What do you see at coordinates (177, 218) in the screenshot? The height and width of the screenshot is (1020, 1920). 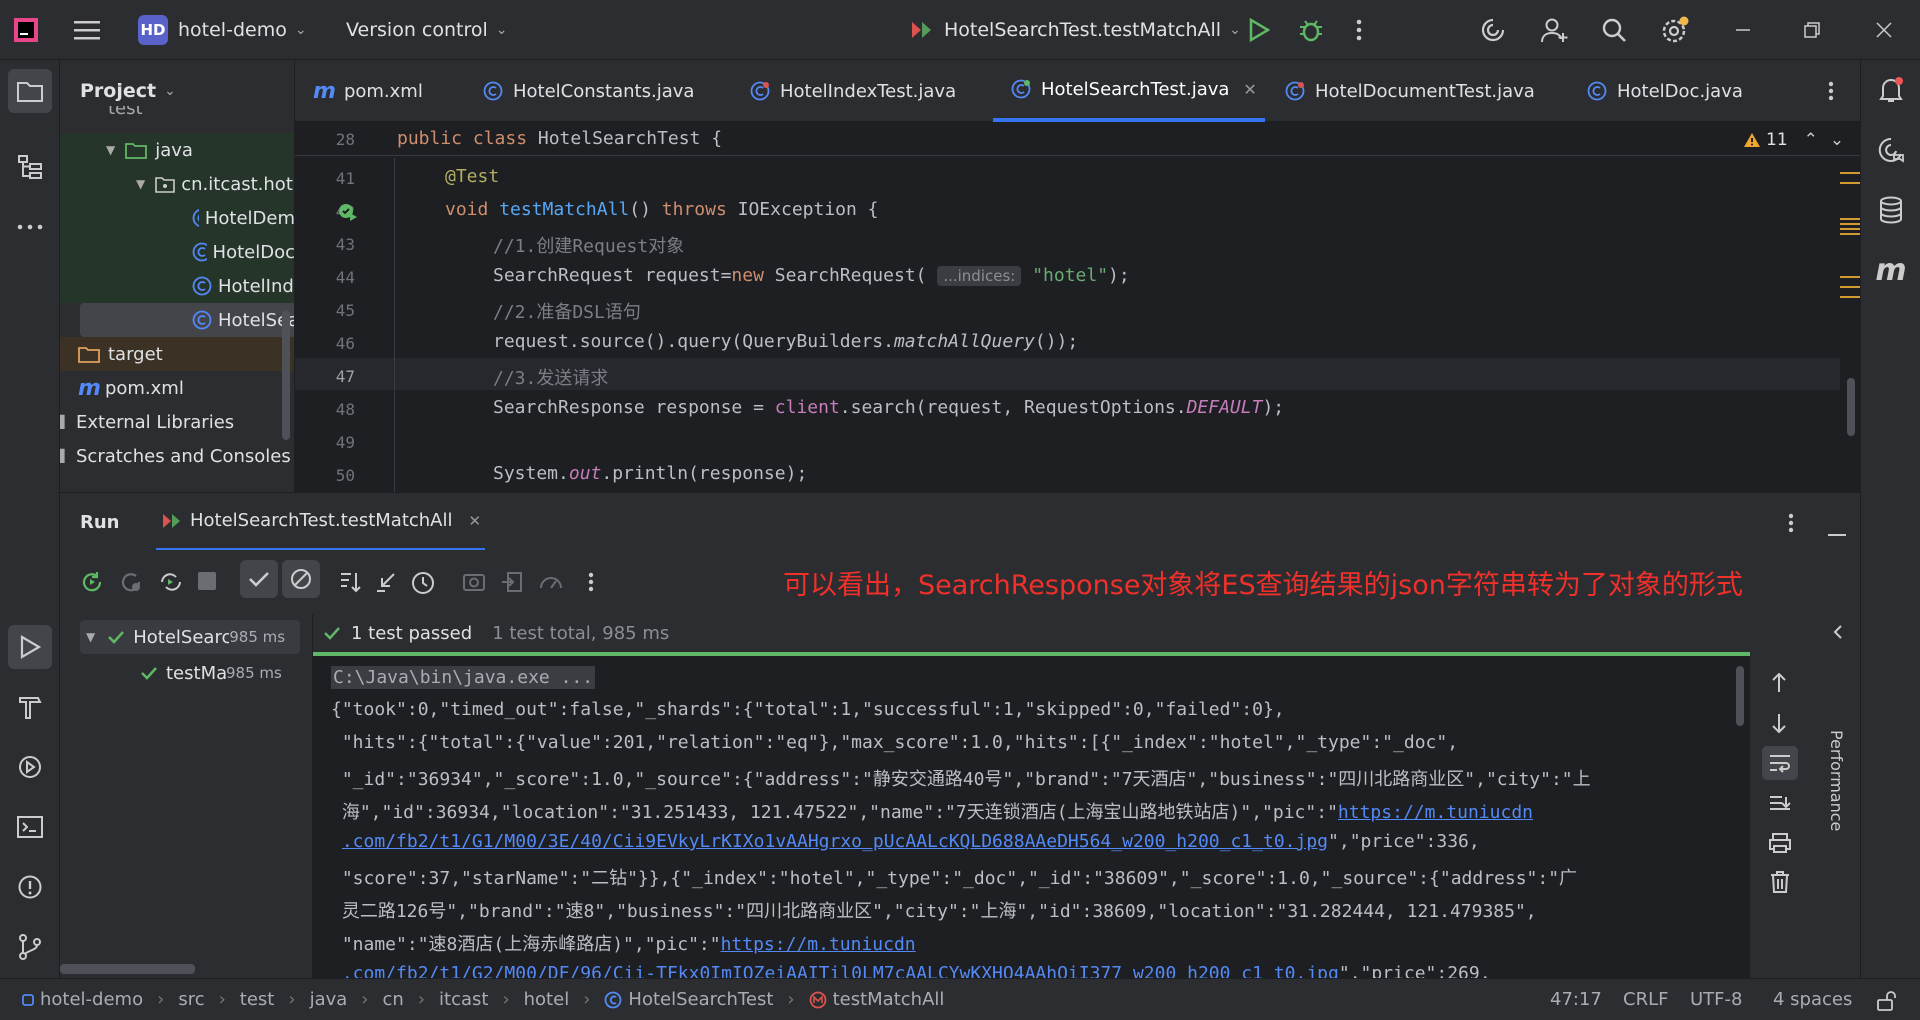 I see `tree-item-class: HotelDem` at bounding box center [177, 218].